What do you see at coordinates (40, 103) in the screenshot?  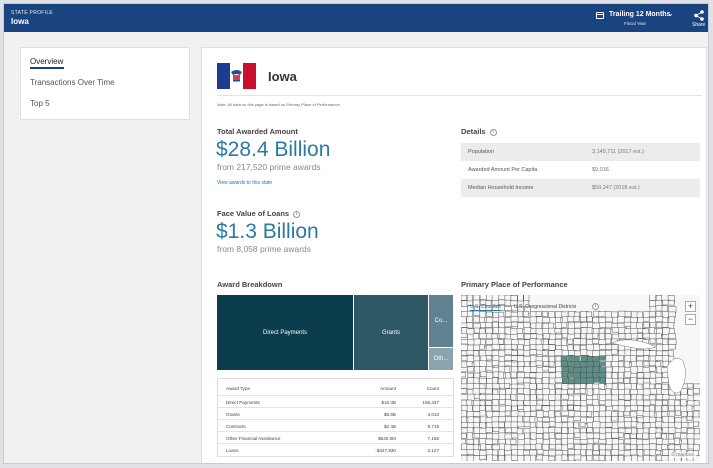 I see `nav-item-top-5: Top 5` at bounding box center [40, 103].